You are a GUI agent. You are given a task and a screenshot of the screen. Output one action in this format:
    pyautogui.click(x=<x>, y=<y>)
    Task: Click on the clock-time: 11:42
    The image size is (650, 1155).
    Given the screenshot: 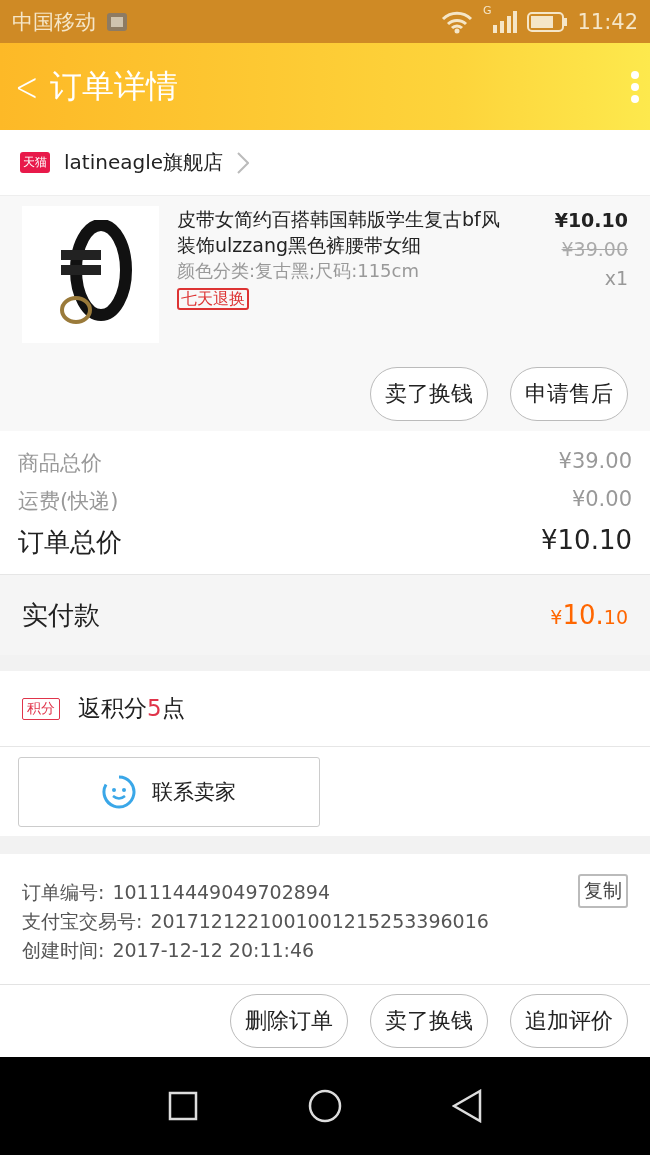 What is the action you would take?
    pyautogui.click(x=607, y=21)
    